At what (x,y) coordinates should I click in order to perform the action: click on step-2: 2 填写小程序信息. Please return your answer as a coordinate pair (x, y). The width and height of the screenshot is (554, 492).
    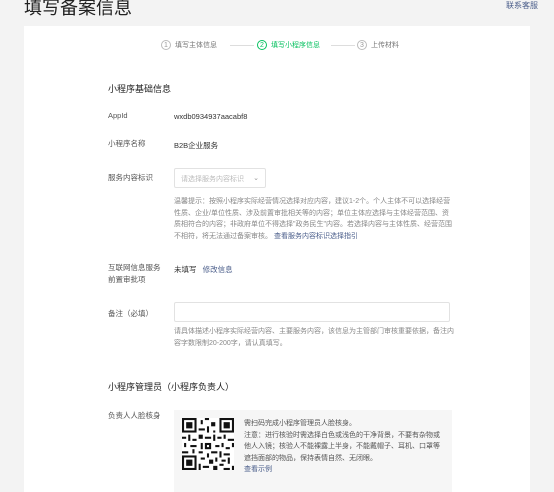
    Looking at the image, I should click on (288, 45).